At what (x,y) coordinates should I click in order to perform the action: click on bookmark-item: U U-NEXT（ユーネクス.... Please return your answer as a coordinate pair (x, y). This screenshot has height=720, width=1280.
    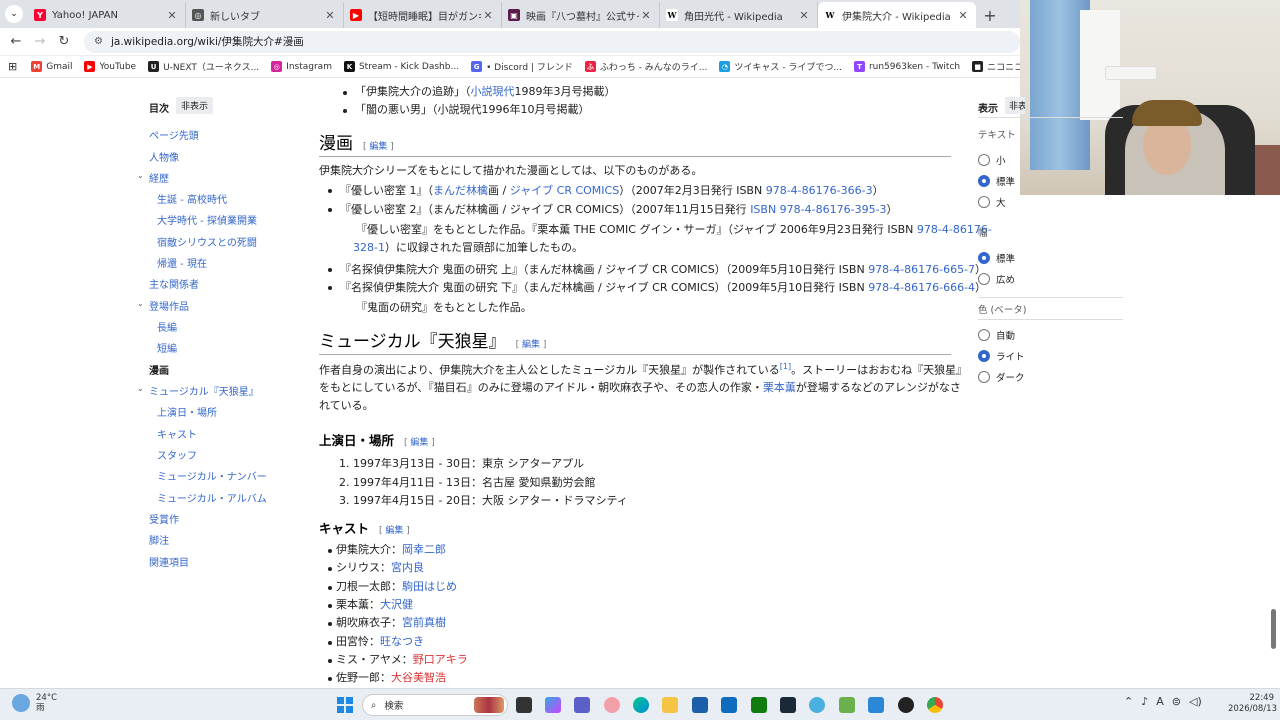
    Looking at the image, I should click on (203, 66).